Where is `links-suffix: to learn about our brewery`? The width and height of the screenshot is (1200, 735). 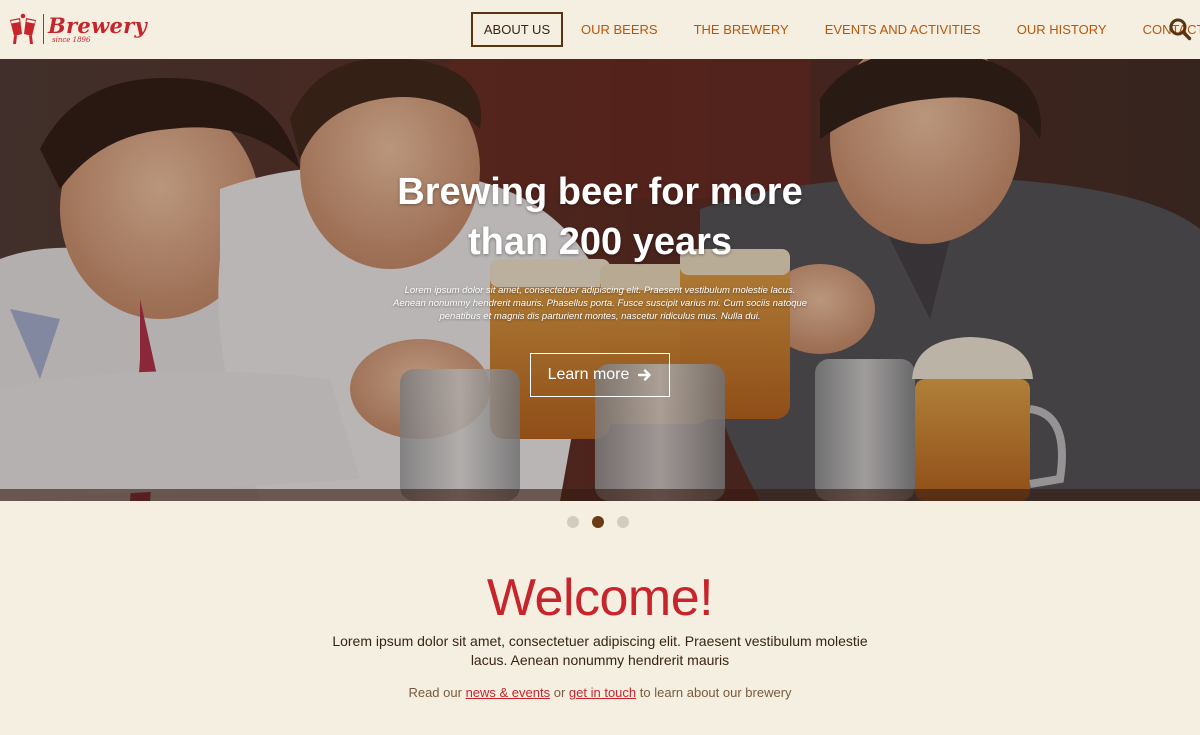
links-suffix: to learn about our brewery is located at coordinates (715, 692).